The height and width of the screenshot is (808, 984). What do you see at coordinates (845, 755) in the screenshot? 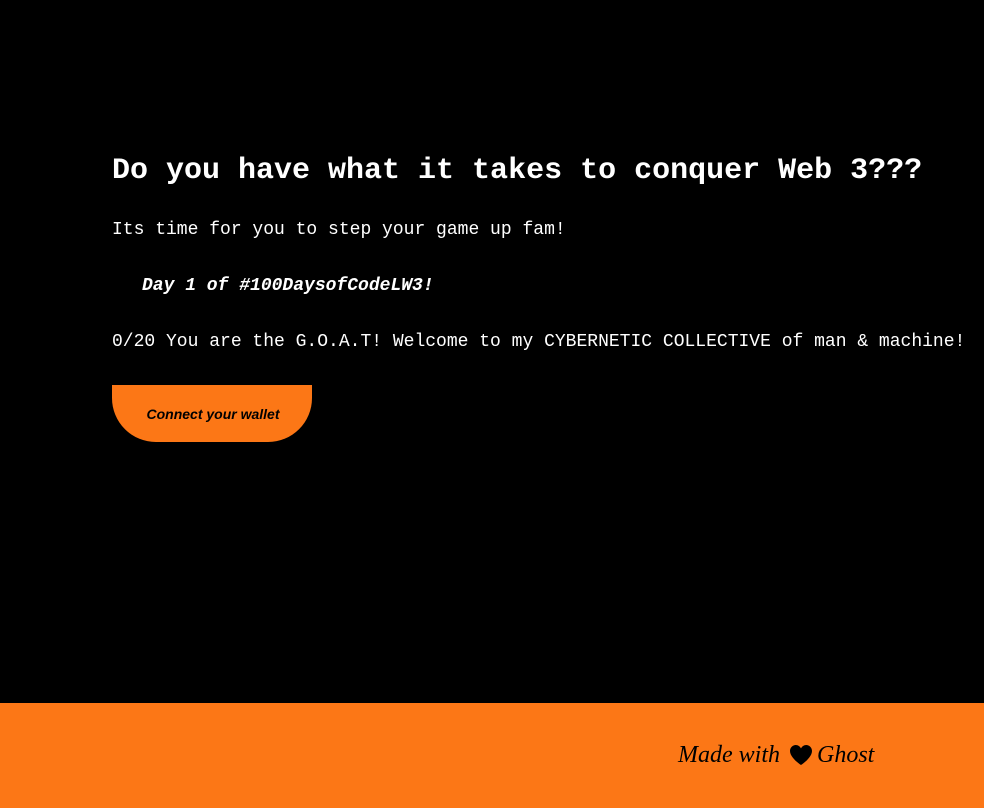
I see `ghost-link: Ghost` at bounding box center [845, 755].